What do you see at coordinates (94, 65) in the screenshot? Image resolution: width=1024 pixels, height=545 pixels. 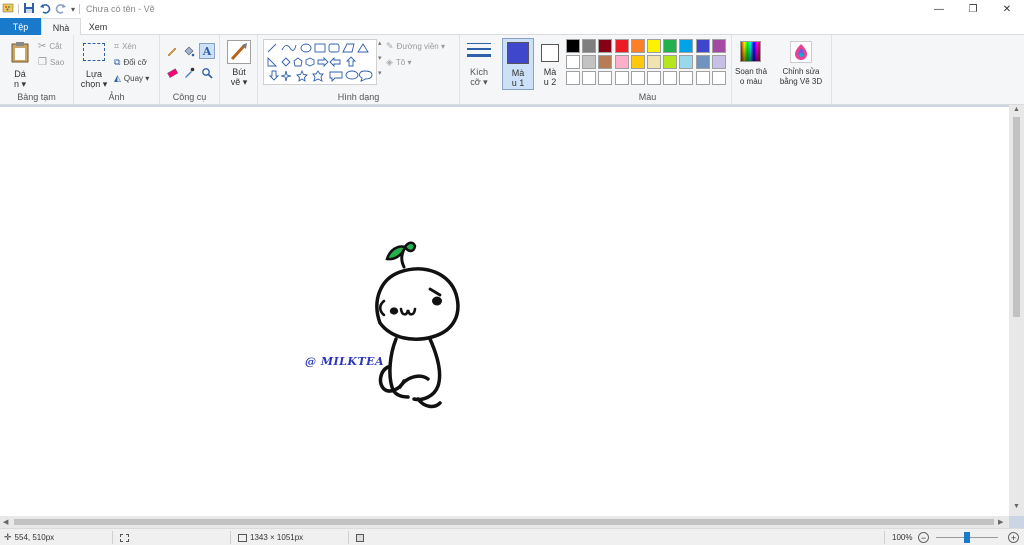 I see `select-button: Lựa chọn ▾` at bounding box center [94, 65].